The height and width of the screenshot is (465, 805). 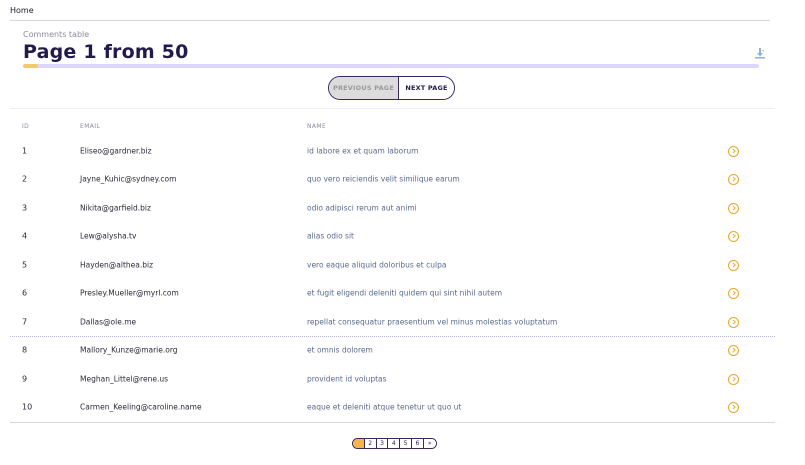 What do you see at coordinates (108, 236) in the screenshot?
I see `cell-email: Lew@alysha.tv` at bounding box center [108, 236].